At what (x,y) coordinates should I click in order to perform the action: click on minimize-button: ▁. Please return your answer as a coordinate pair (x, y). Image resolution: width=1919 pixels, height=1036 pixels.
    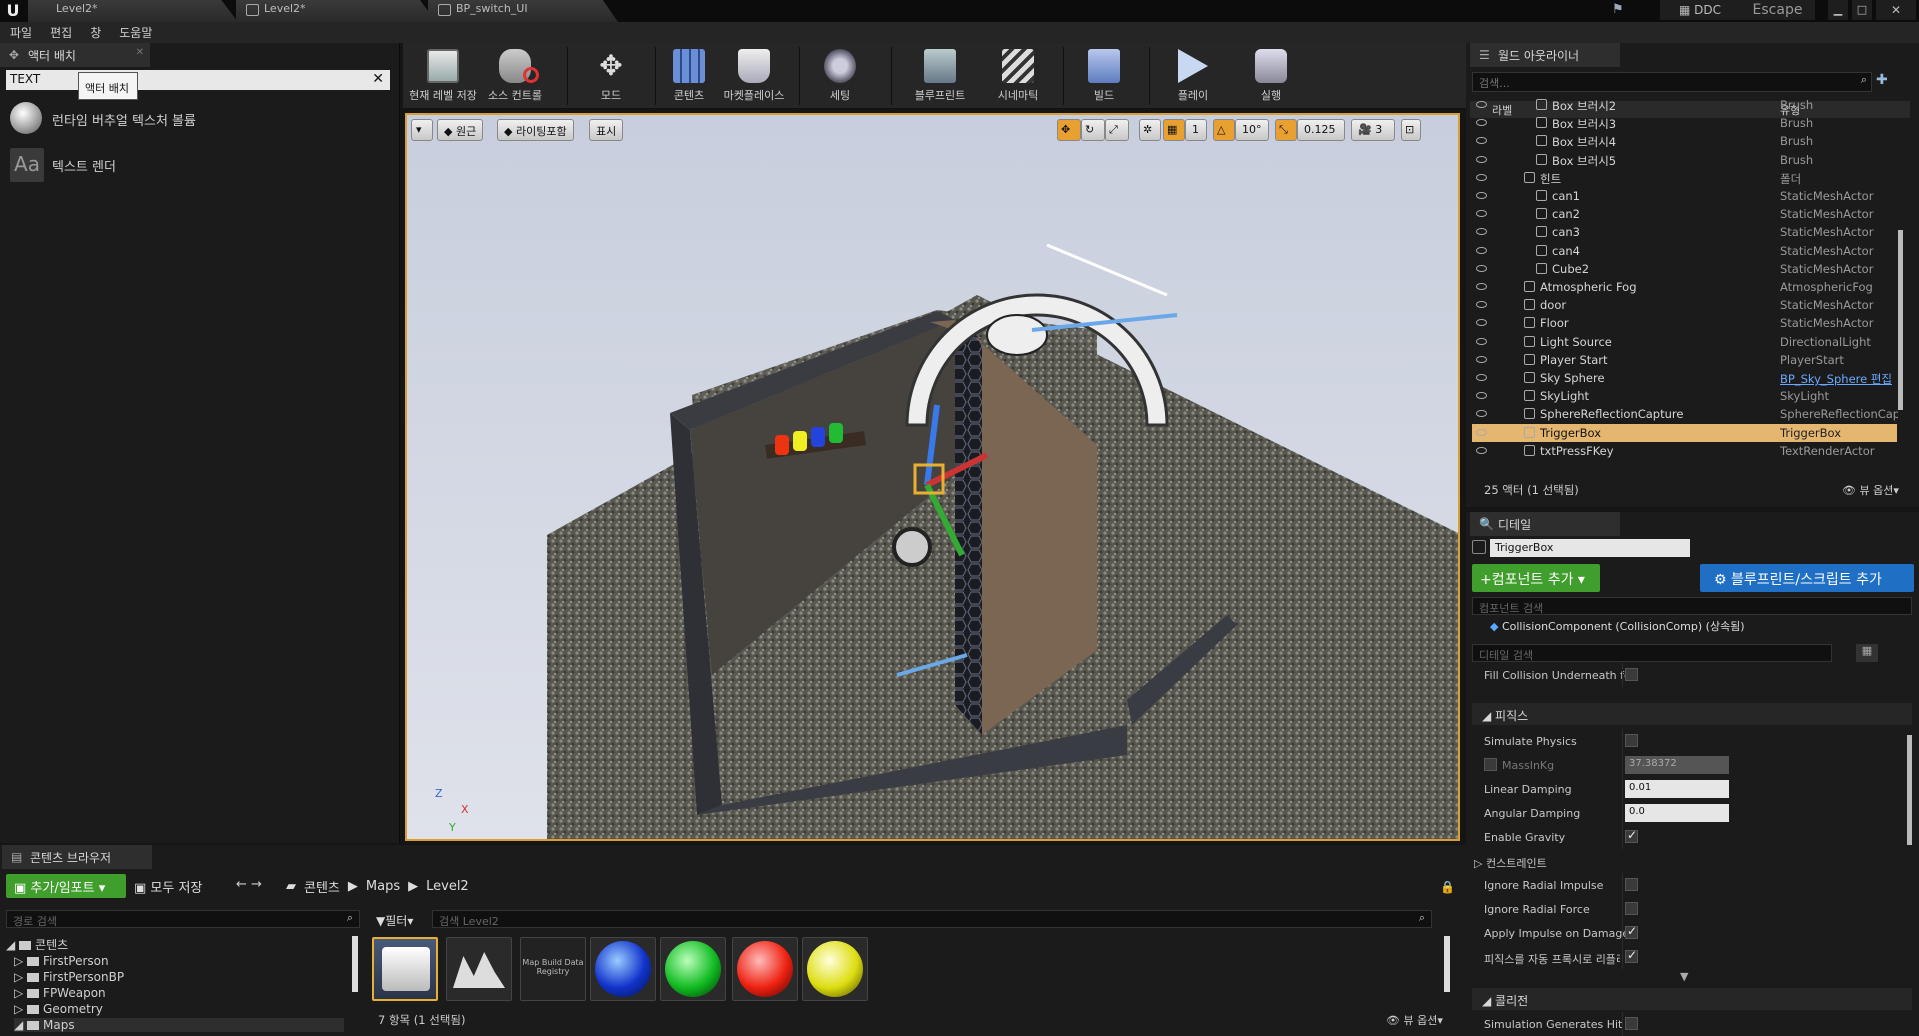
    Looking at the image, I should click on (1838, 10).